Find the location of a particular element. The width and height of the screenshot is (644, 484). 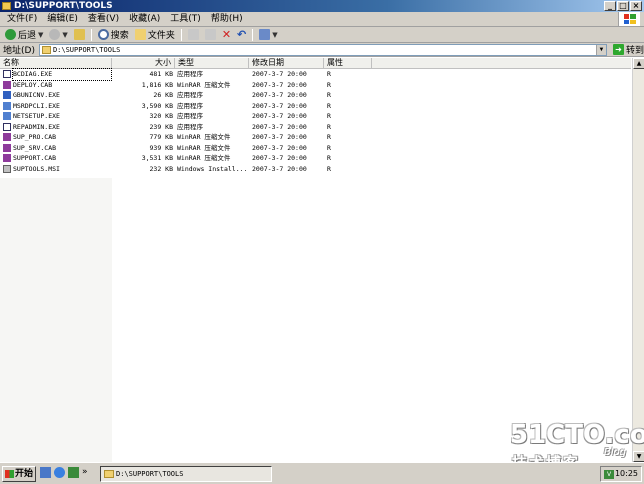

menu-help: 帮助(H) is located at coordinates (227, 19).